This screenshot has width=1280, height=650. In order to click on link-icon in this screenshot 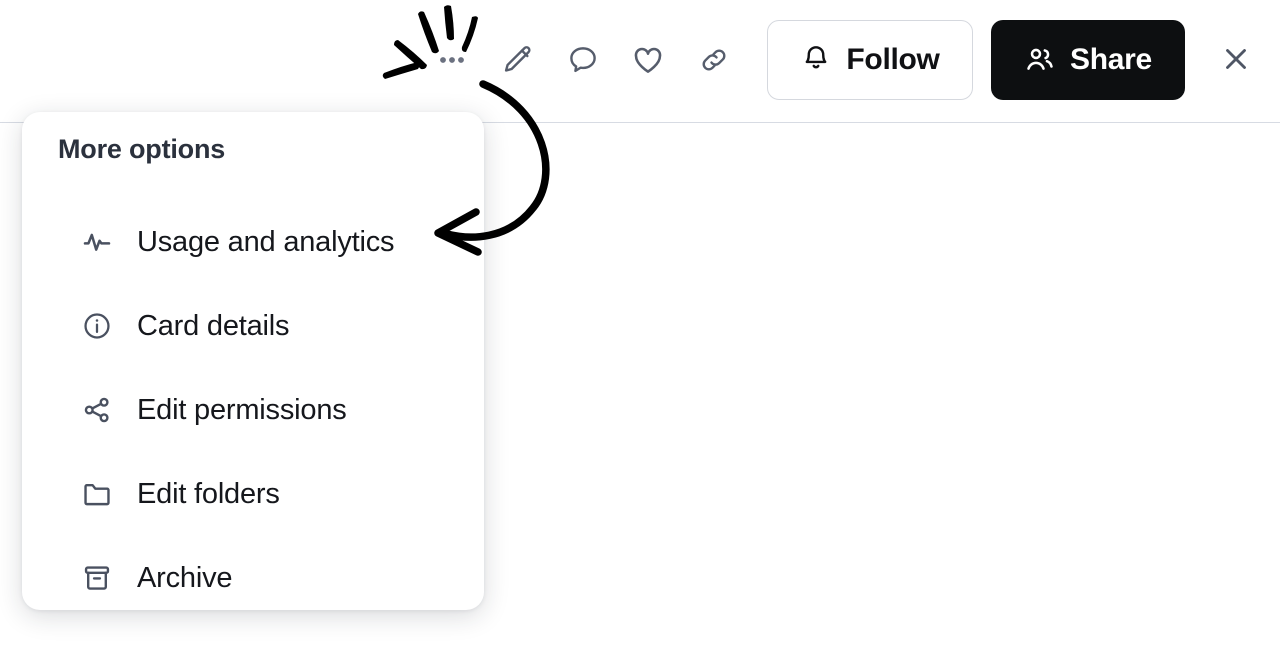, I will do `click(714, 60)`.